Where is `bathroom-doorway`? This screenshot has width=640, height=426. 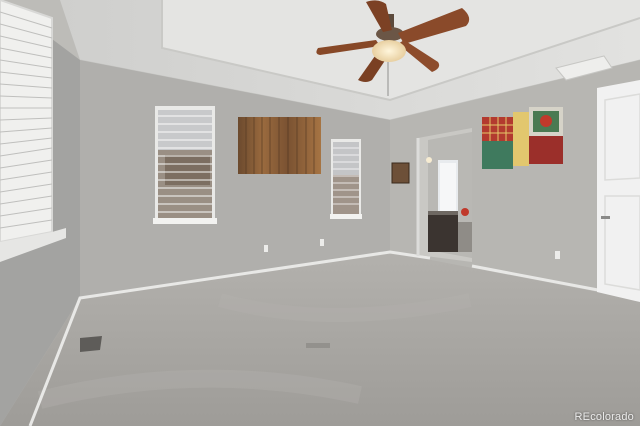 bathroom-doorway is located at coordinates (444, 195).